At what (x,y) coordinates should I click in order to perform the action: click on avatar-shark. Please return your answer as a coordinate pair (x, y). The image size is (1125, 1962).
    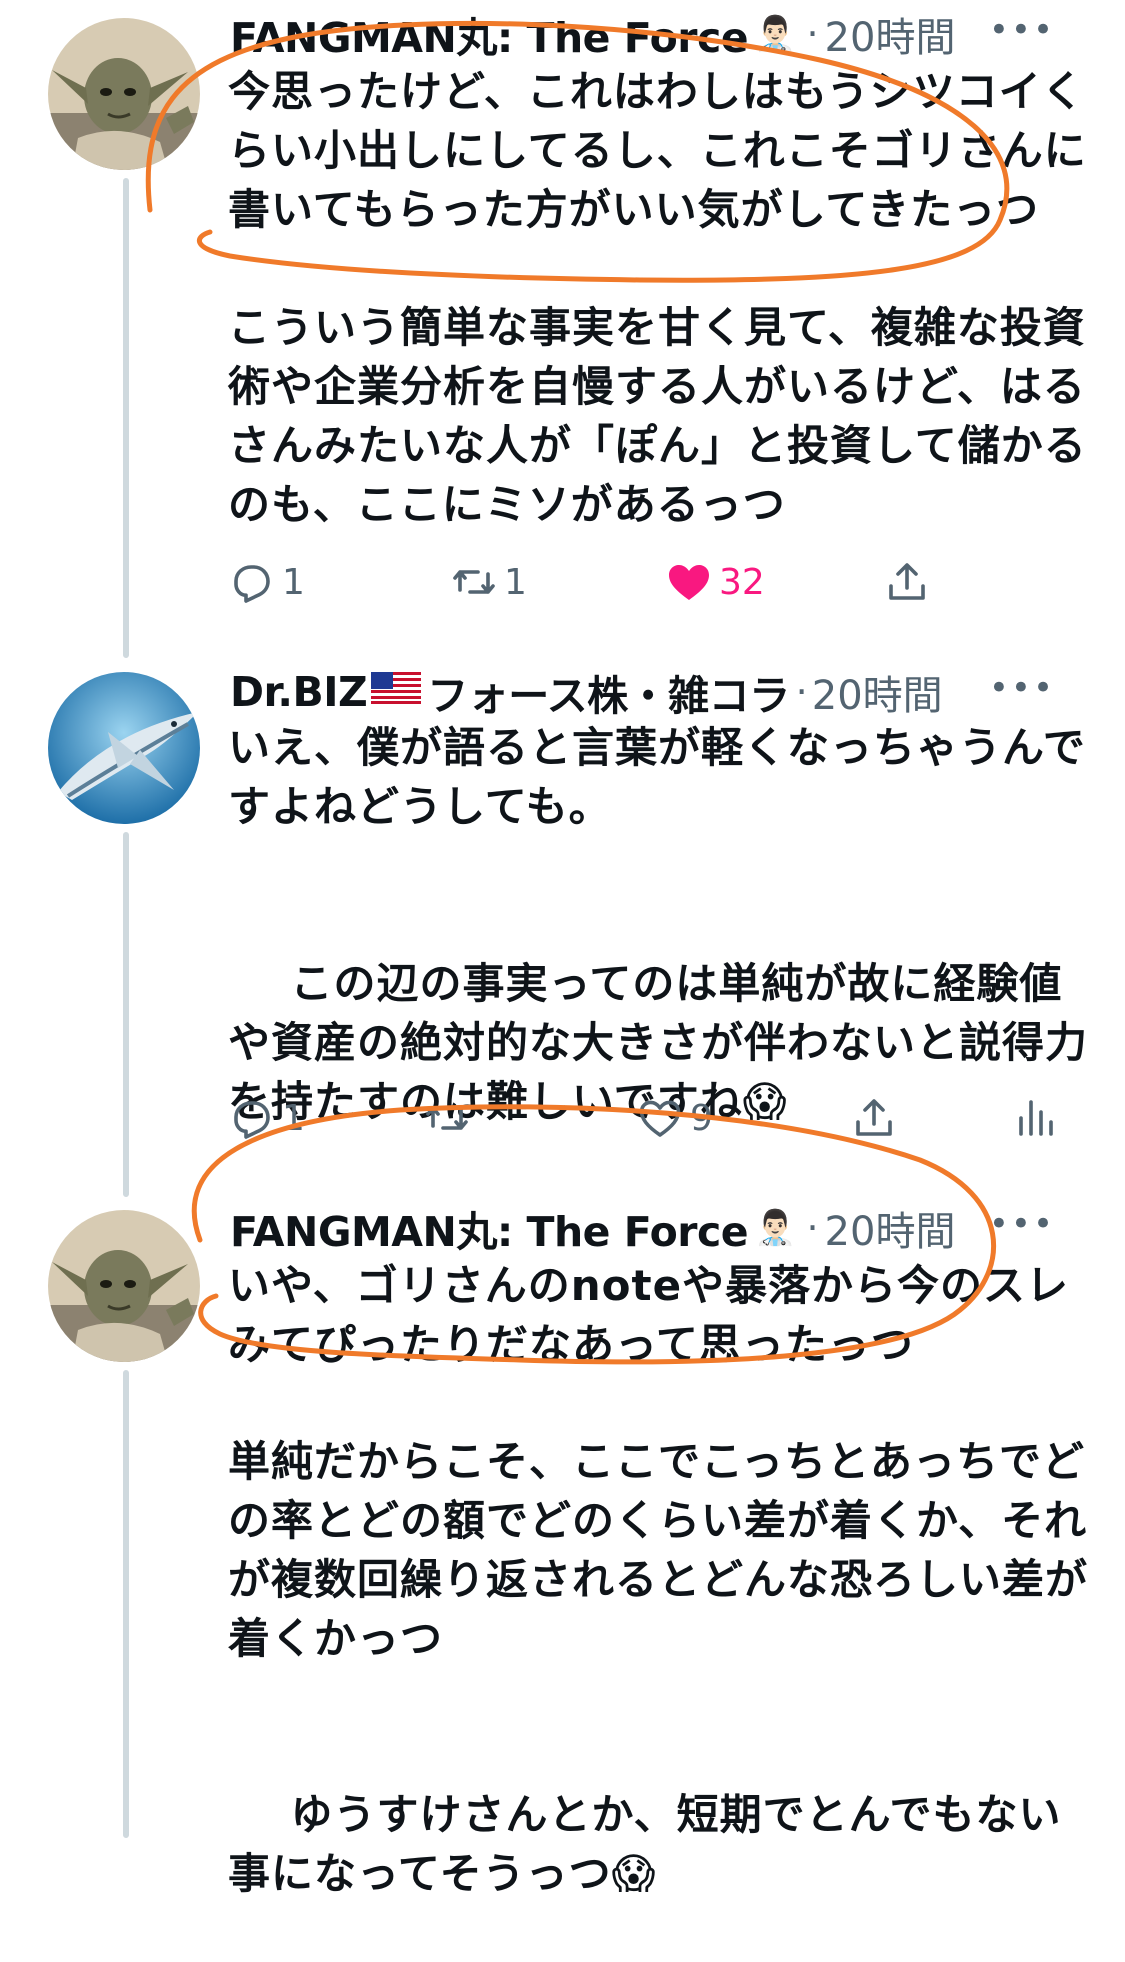
    Looking at the image, I should click on (124, 748).